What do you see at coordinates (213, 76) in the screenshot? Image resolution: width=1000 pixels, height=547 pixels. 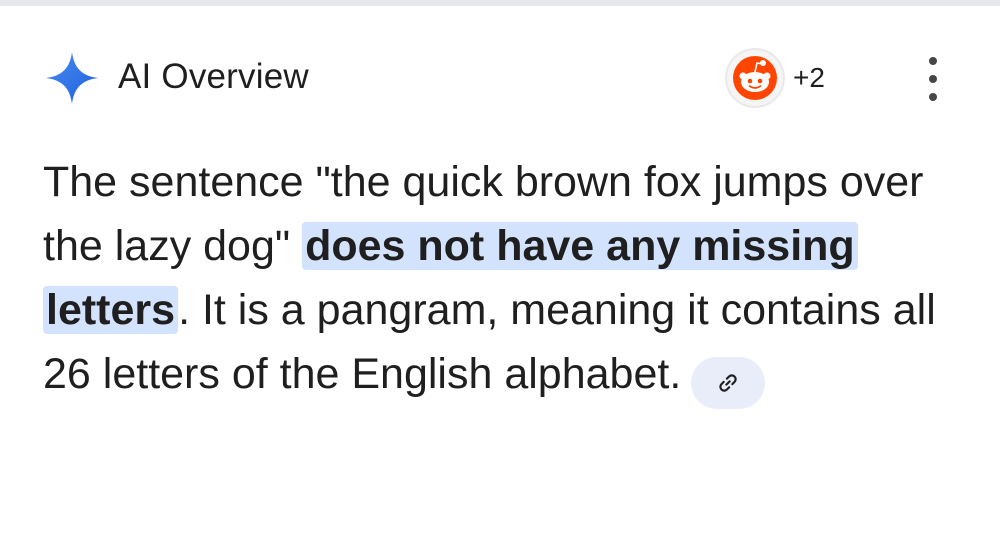 I see `ai-overview-title: AI Overview` at bounding box center [213, 76].